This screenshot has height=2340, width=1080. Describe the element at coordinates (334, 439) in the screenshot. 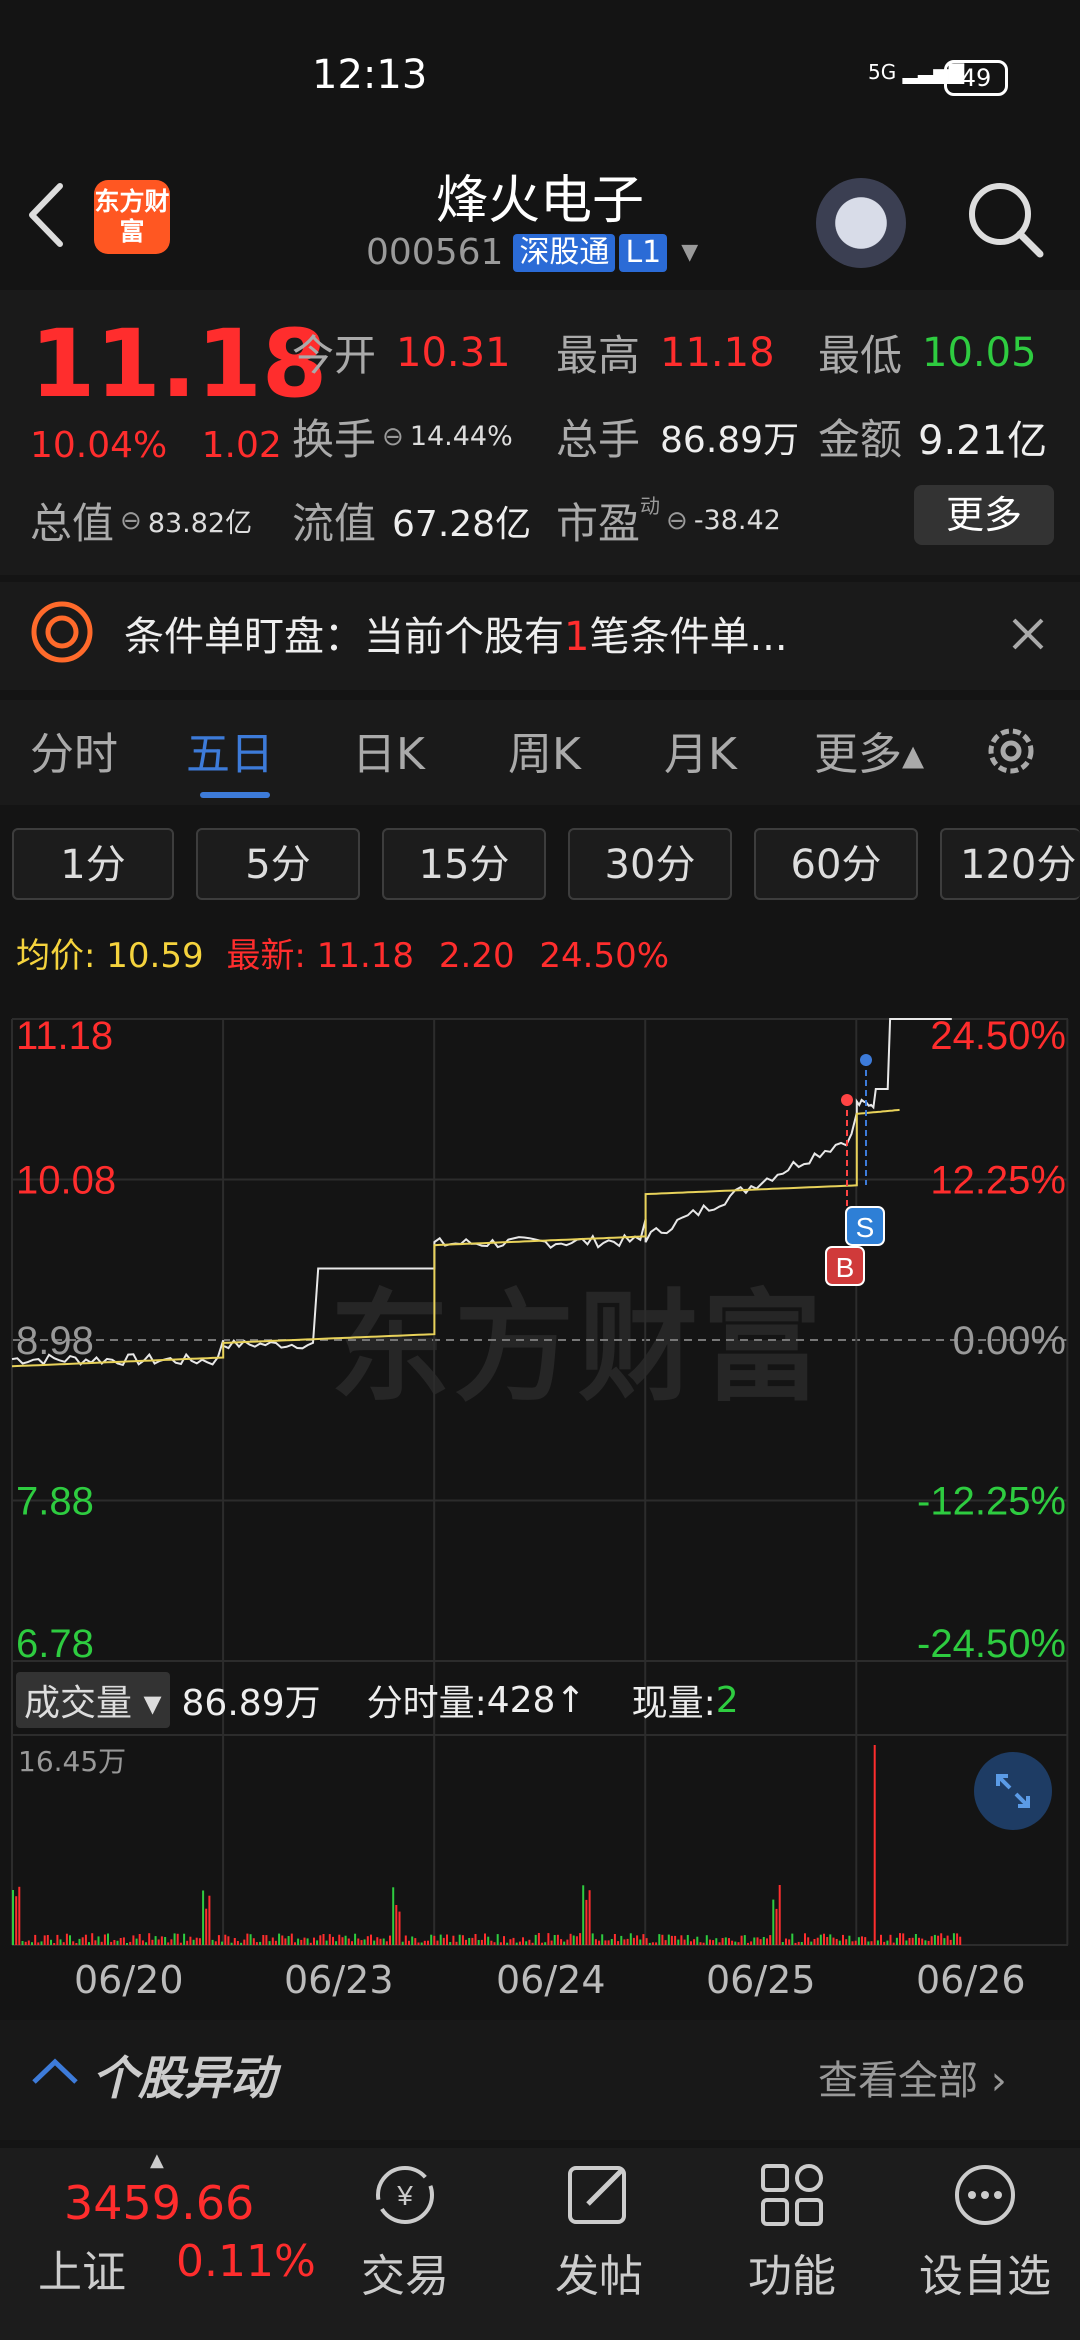

I see `turnover-label: 换手` at that location.